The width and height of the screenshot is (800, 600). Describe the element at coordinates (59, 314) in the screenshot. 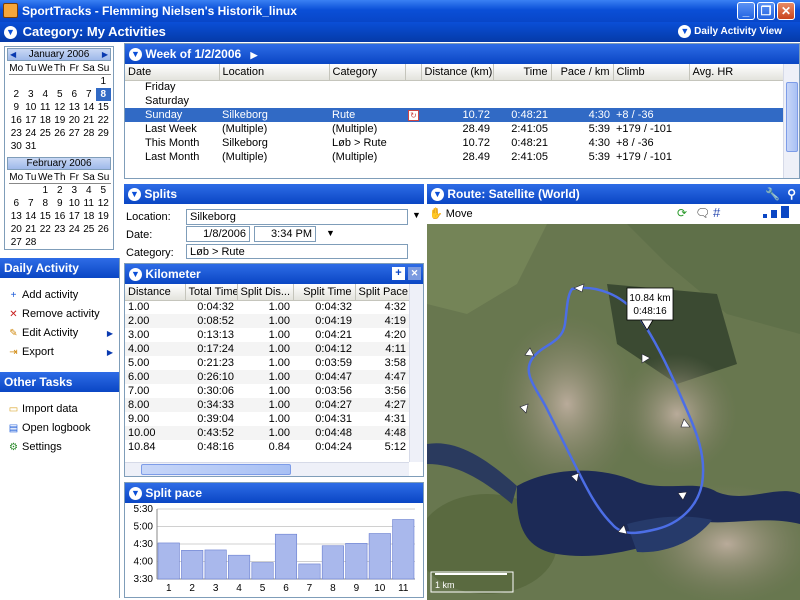

I see `task-remove-activity: ✕ Remove activity` at that location.